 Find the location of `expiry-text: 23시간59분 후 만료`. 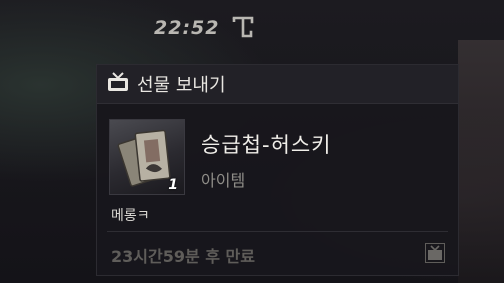

expiry-text: 23시간59분 후 만료 is located at coordinates (183, 256).